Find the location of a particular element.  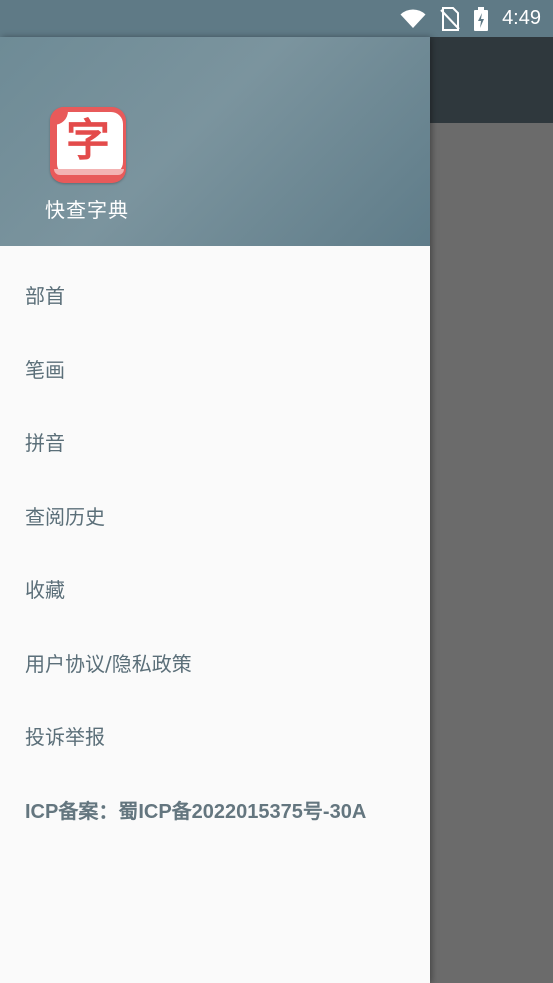

menu-item-favorites: 收藏 is located at coordinates (215, 589).